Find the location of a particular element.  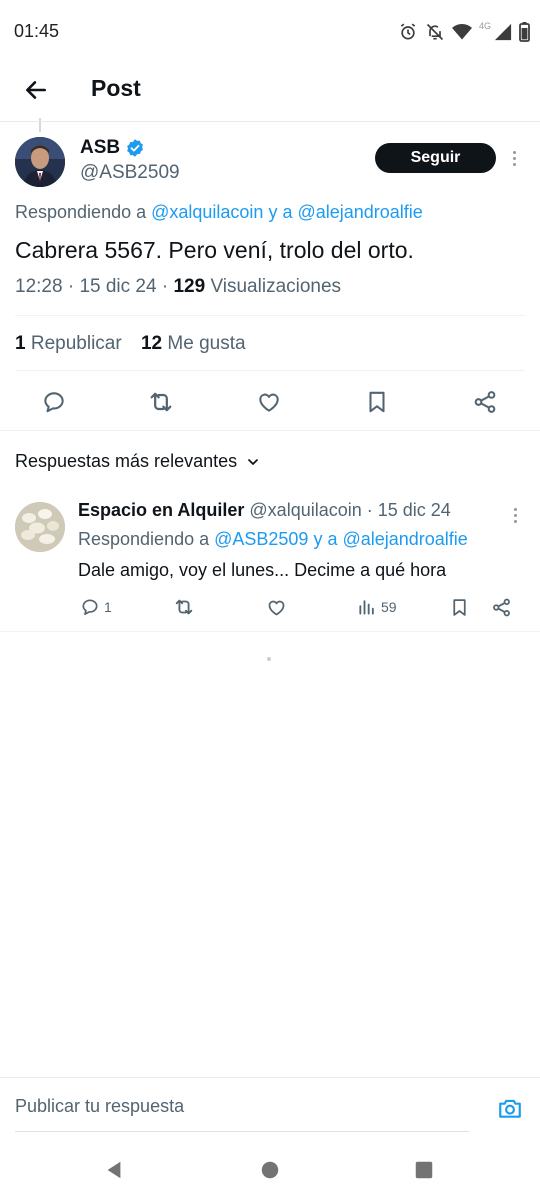

system-navigation-bar is located at coordinates (270, 1170).